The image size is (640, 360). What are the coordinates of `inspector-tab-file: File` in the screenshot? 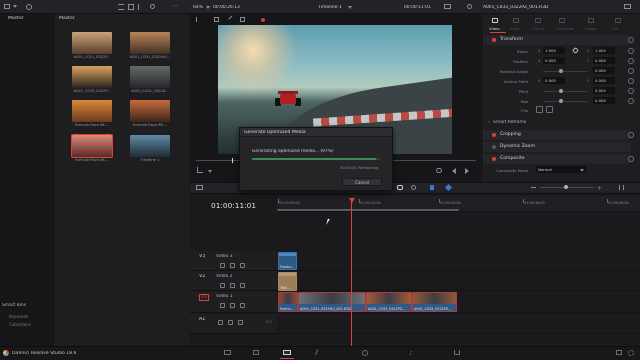 It's located at (615, 28).